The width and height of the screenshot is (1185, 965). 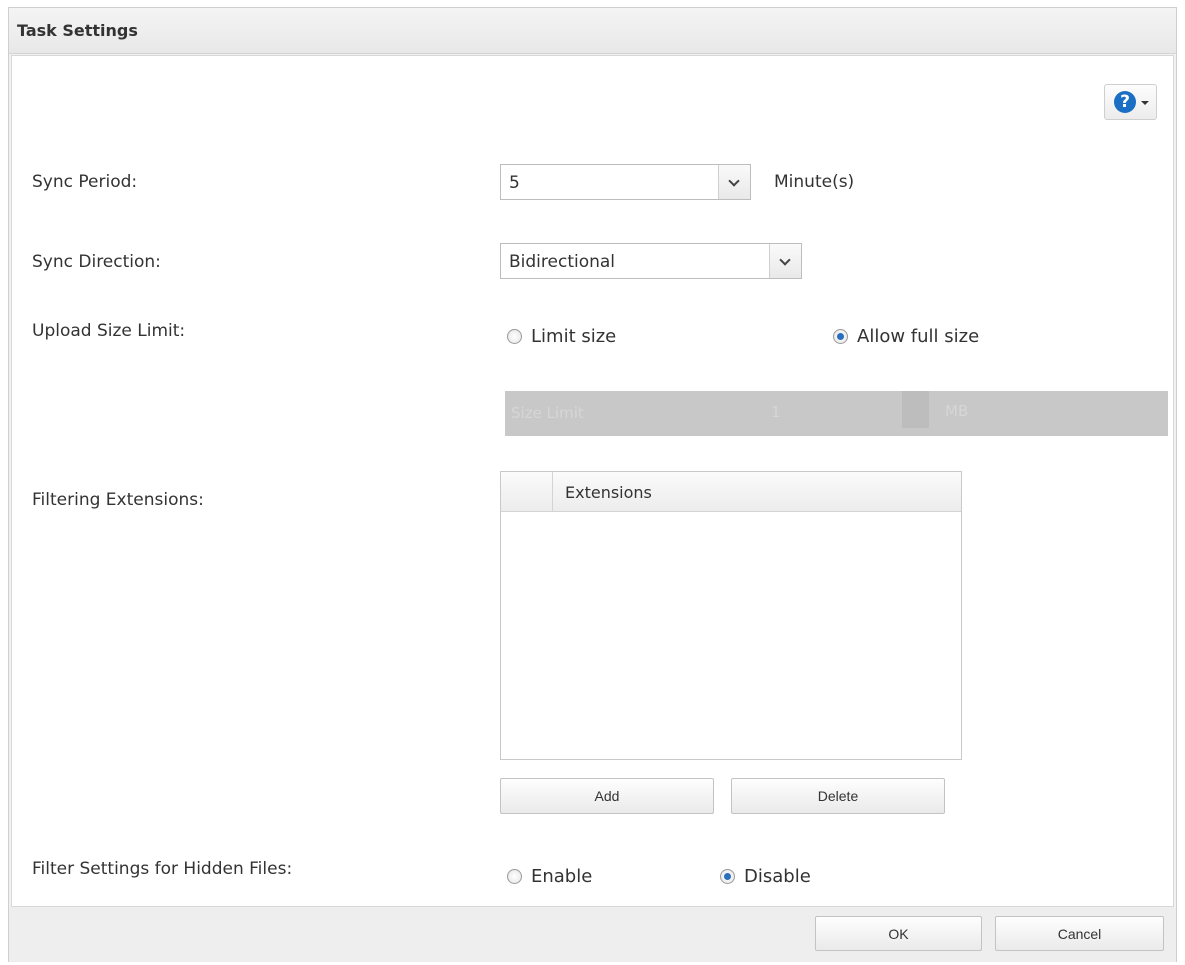 I want to click on size-limit-input: 1, so click(x=776, y=412).